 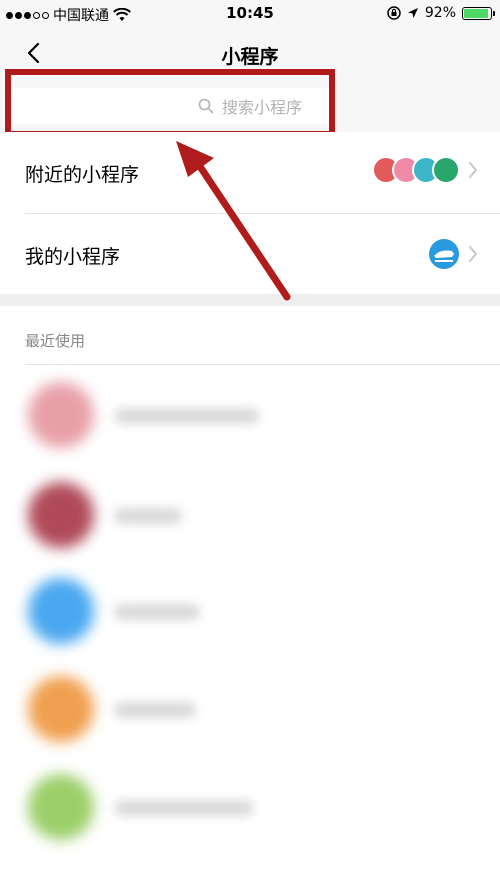 What do you see at coordinates (250, 14) in the screenshot?
I see `status-bar: 中国联通 10:45 92%` at bounding box center [250, 14].